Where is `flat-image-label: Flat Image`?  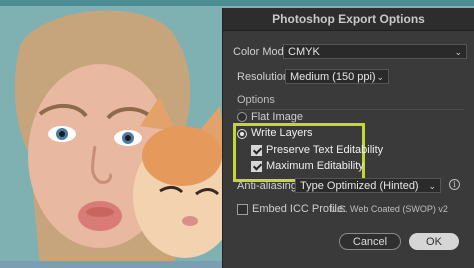
flat-image-label: Flat Image is located at coordinates (277, 117).